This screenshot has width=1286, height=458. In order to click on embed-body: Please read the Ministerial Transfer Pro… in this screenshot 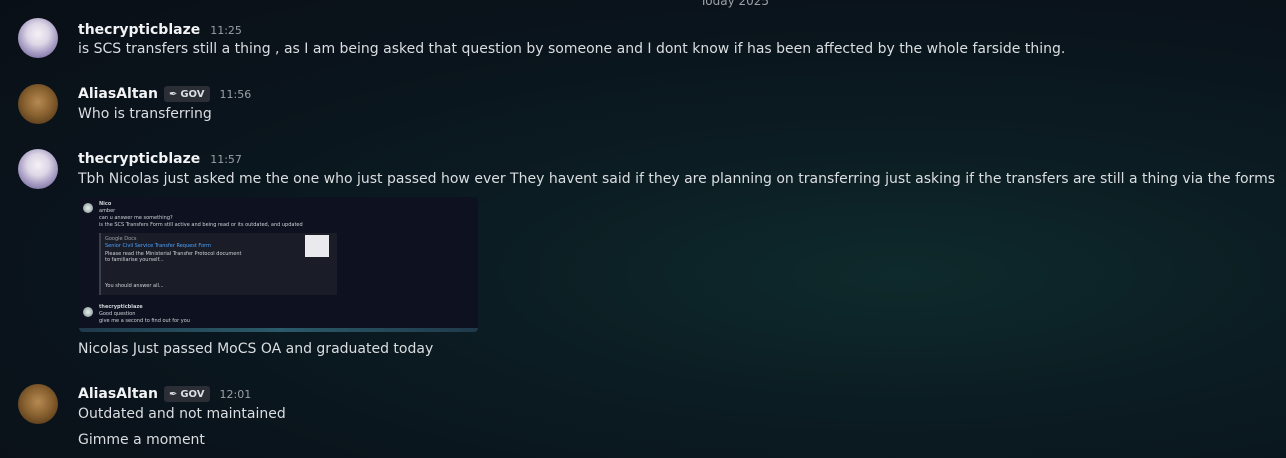, I will do `click(173, 257)`.